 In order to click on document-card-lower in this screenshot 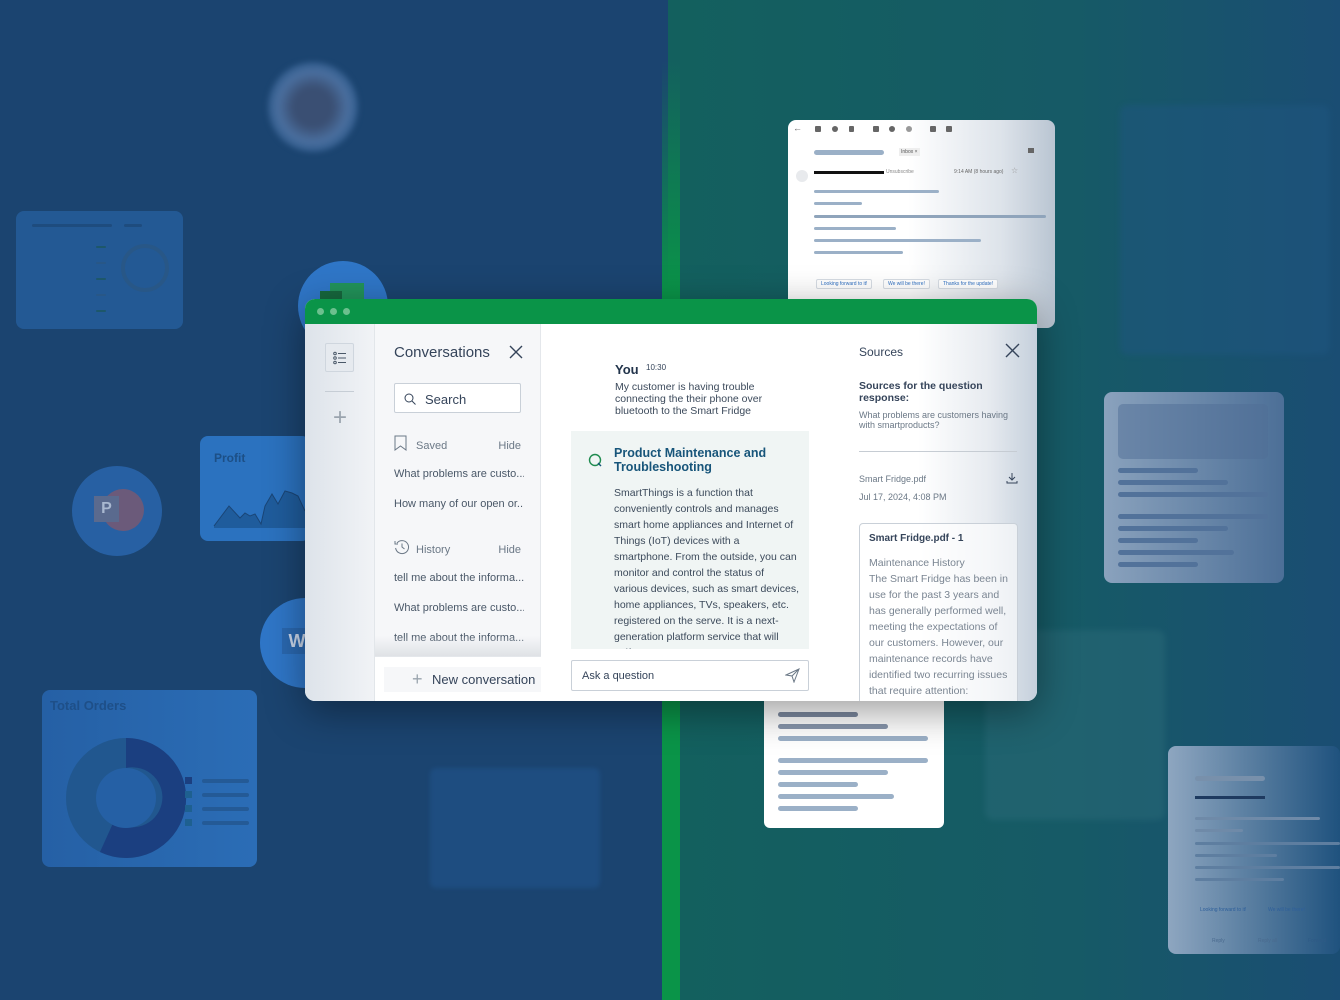, I will do `click(854, 759)`.